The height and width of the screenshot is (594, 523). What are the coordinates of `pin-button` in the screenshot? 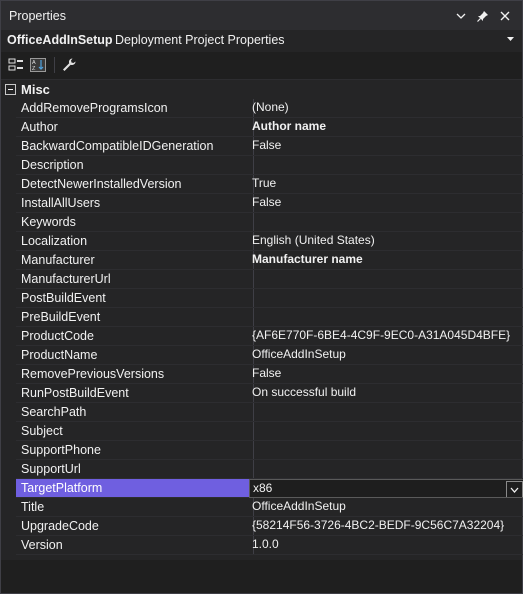 It's located at (483, 16).